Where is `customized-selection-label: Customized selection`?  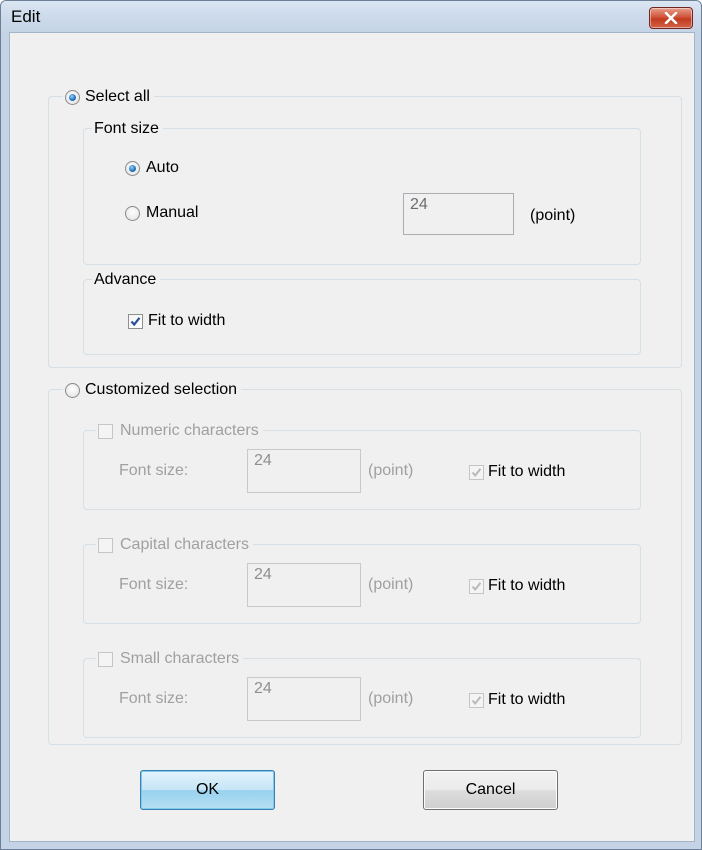 customized-selection-label: Customized selection is located at coordinates (161, 389).